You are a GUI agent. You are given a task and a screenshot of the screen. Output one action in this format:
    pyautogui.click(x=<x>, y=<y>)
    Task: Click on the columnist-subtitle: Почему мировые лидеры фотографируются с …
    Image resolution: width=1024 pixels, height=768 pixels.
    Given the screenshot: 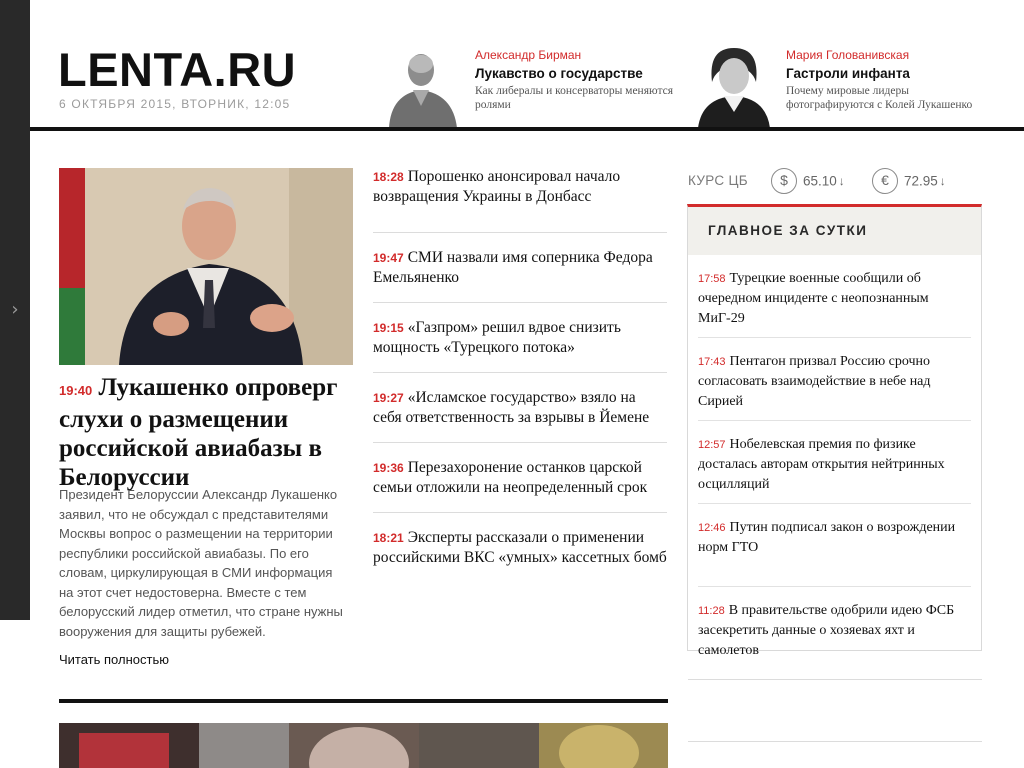 What is the action you would take?
    pyautogui.click(x=879, y=98)
    